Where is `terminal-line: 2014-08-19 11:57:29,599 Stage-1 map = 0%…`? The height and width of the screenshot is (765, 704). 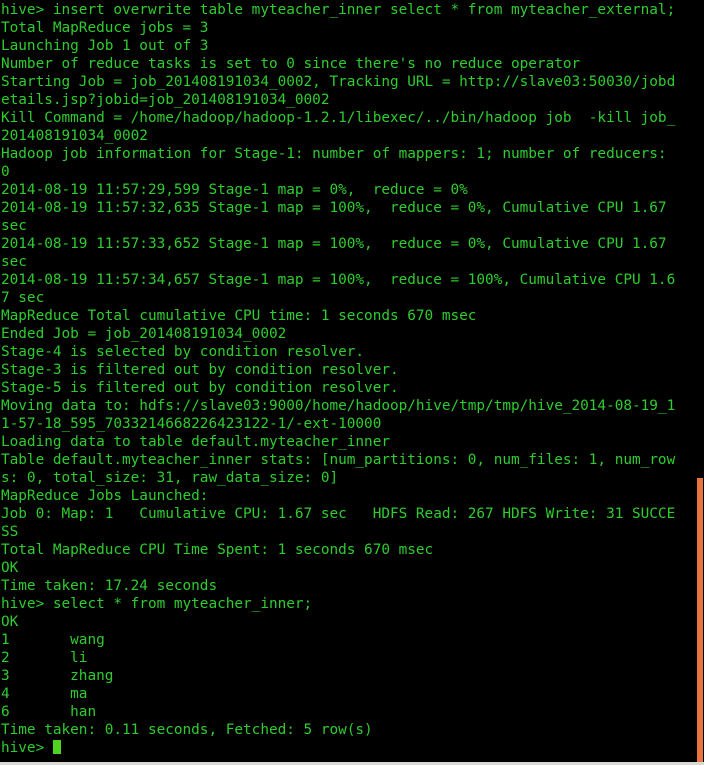 terminal-line: 2014-08-19 11:57:29,599 Stage-1 map = 0%… is located at coordinates (234, 190).